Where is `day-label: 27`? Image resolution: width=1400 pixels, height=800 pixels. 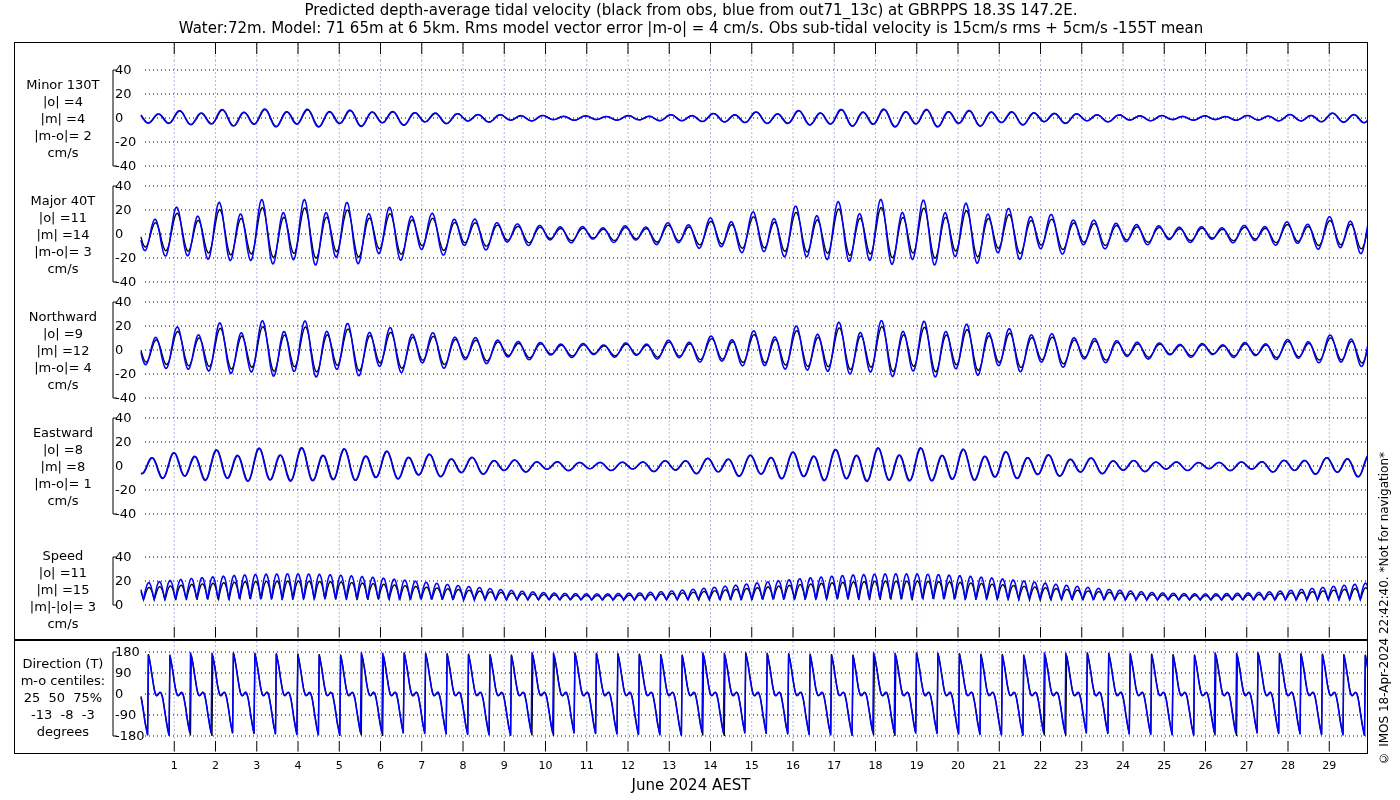
day-label: 27 is located at coordinates (1246, 765).